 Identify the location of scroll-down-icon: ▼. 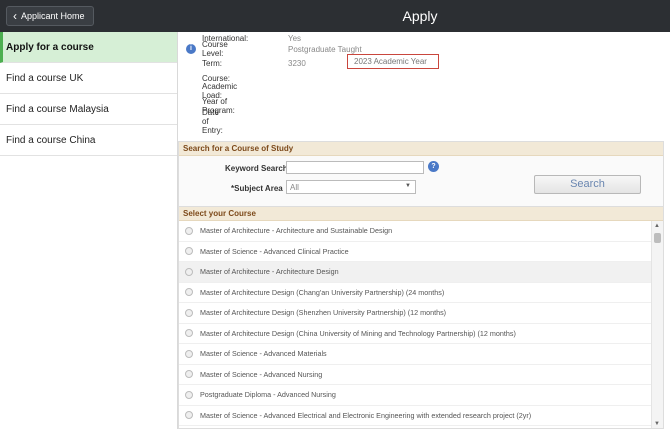
(657, 424).